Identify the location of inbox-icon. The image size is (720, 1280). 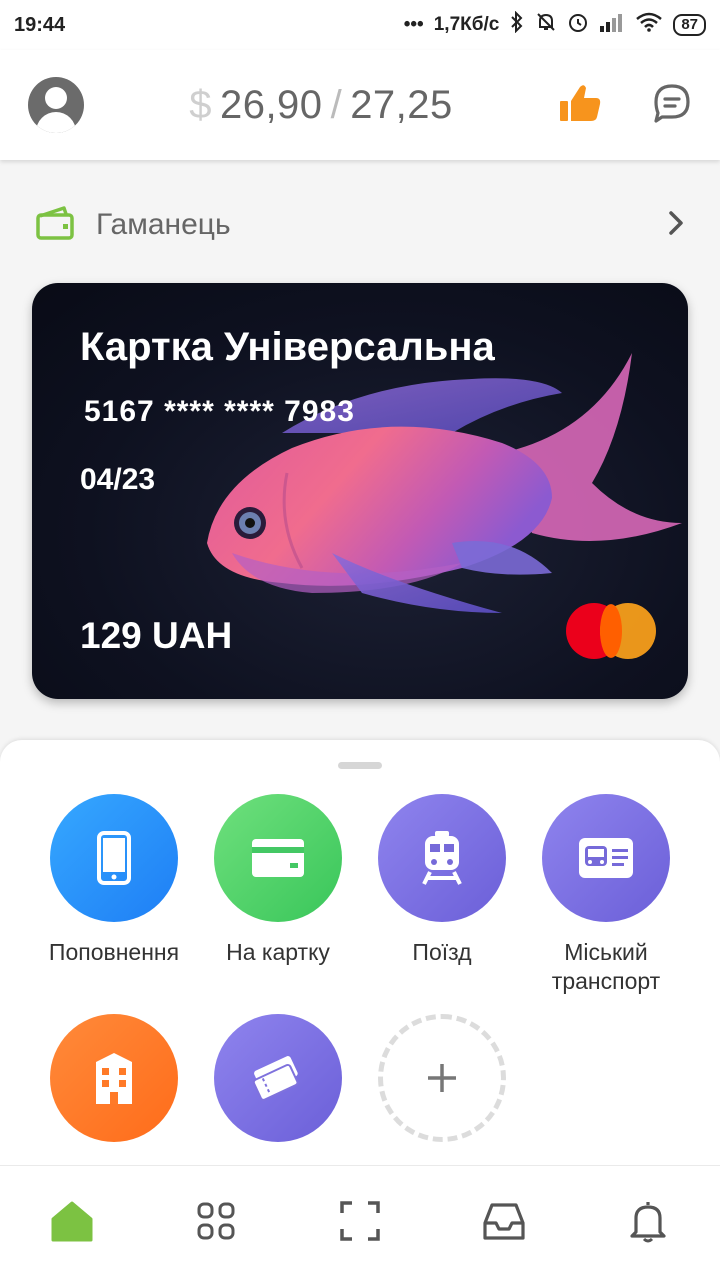
(504, 1223).